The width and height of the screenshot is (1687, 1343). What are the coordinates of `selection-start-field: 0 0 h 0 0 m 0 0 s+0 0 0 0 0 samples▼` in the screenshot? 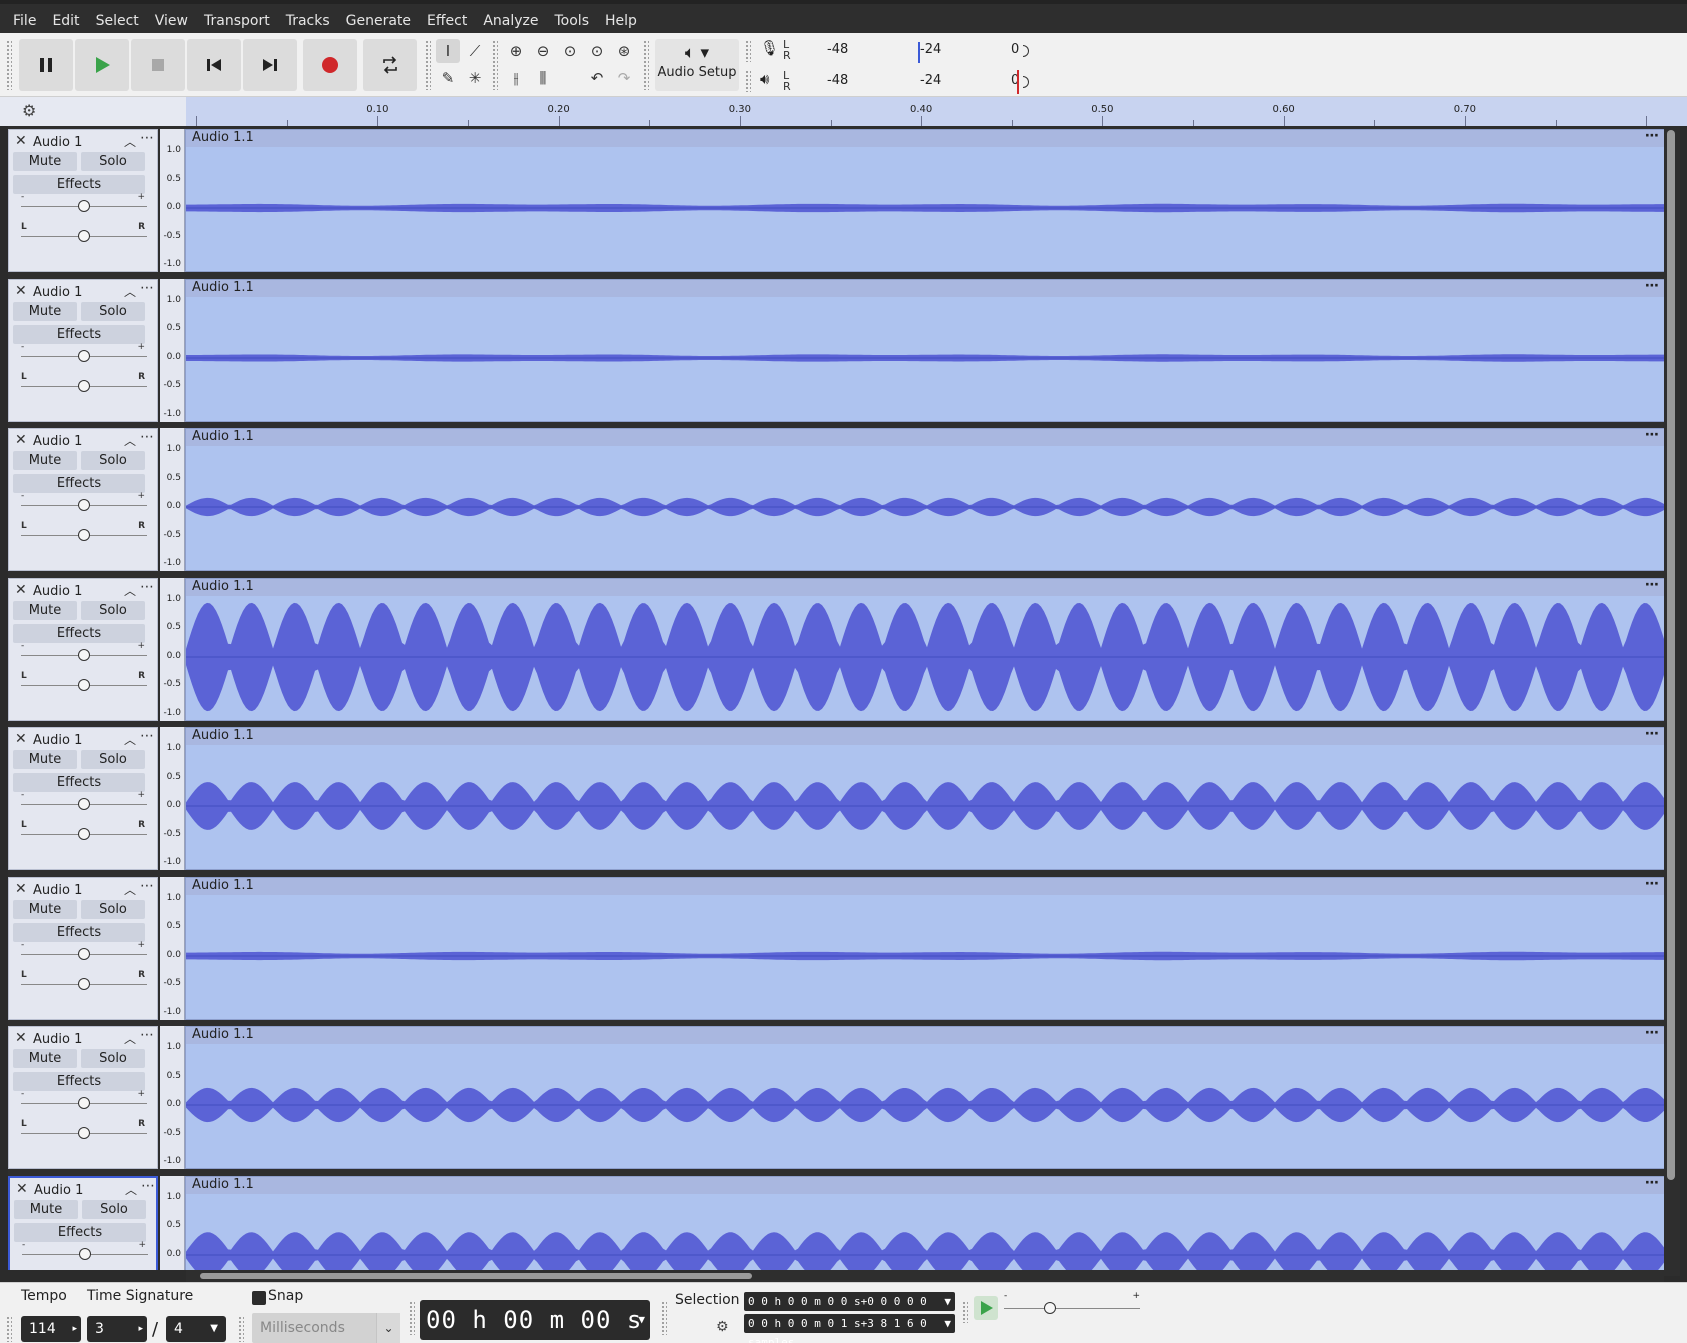 It's located at (849, 1309).